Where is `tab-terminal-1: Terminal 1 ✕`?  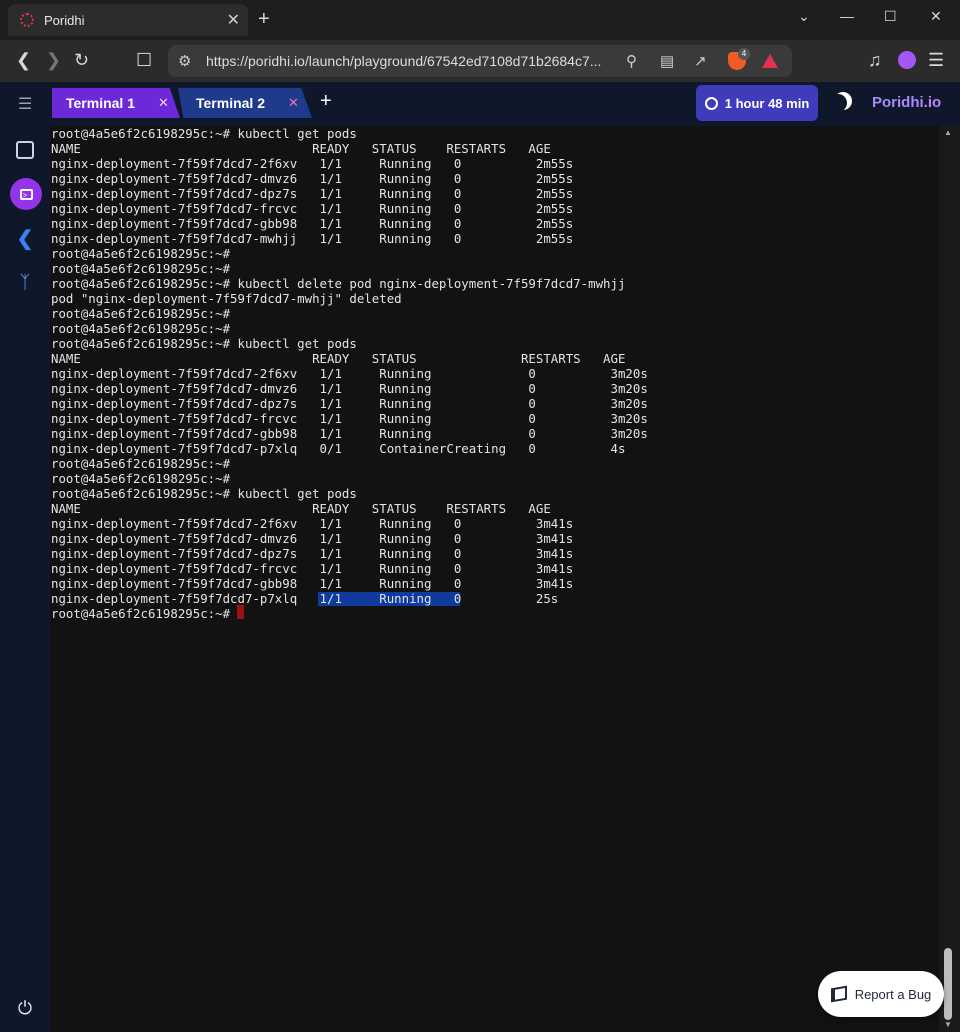
tab-terminal-1: Terminal 1 ✕ is located at coordinates (116, 103).